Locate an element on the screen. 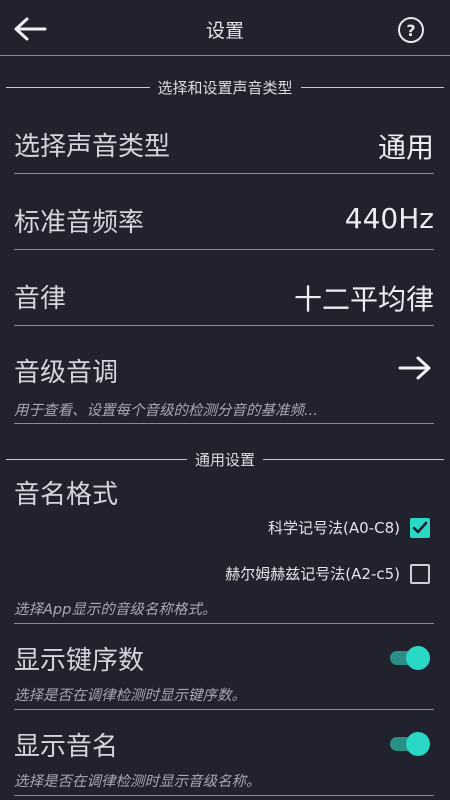 This screenshot has width=450, height=800. help-button: ? is located at coordinates (411, 30).